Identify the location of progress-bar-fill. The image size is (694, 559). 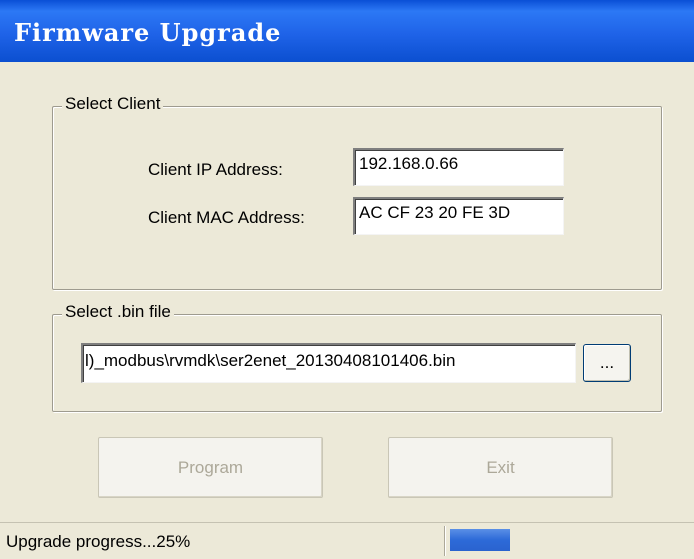
(480, 540).